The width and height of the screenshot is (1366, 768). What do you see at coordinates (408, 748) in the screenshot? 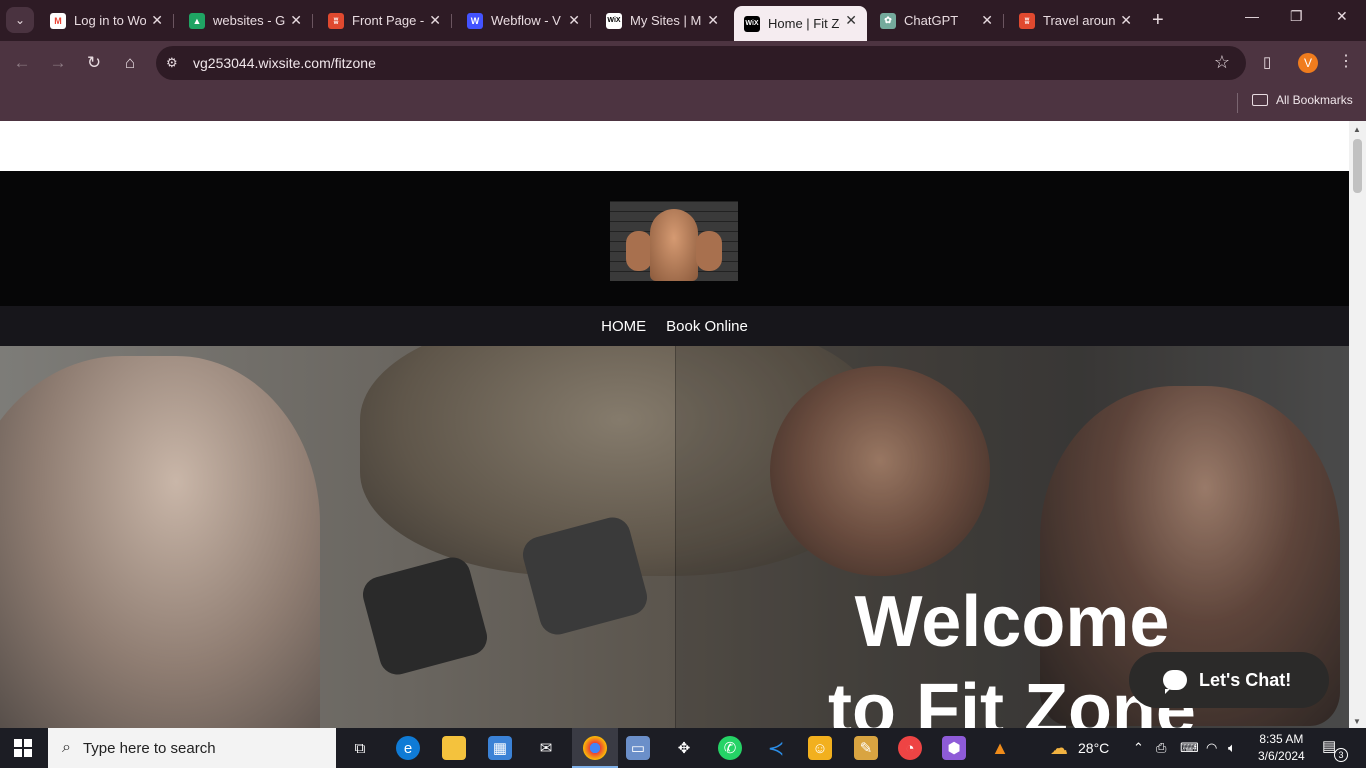
I see `edge-icon: e` at bounding box center [408, 748].